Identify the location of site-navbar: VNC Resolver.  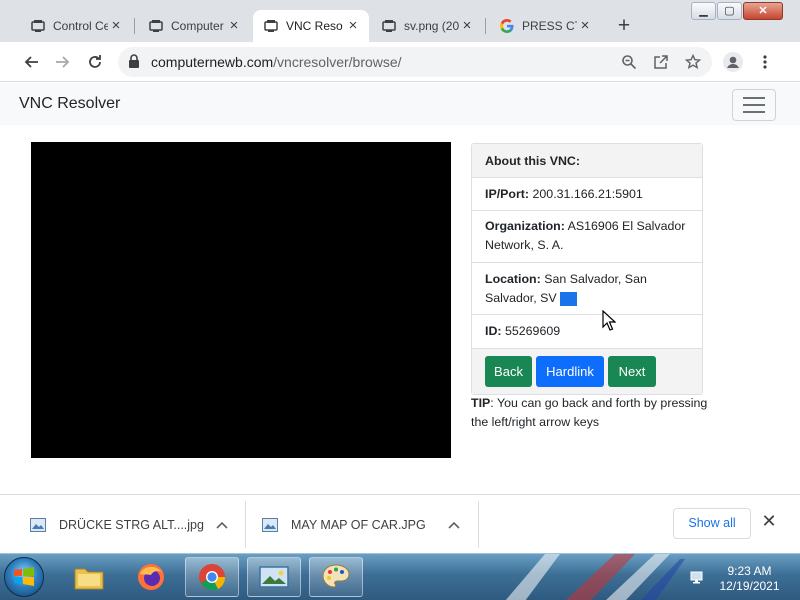
(400, 104).